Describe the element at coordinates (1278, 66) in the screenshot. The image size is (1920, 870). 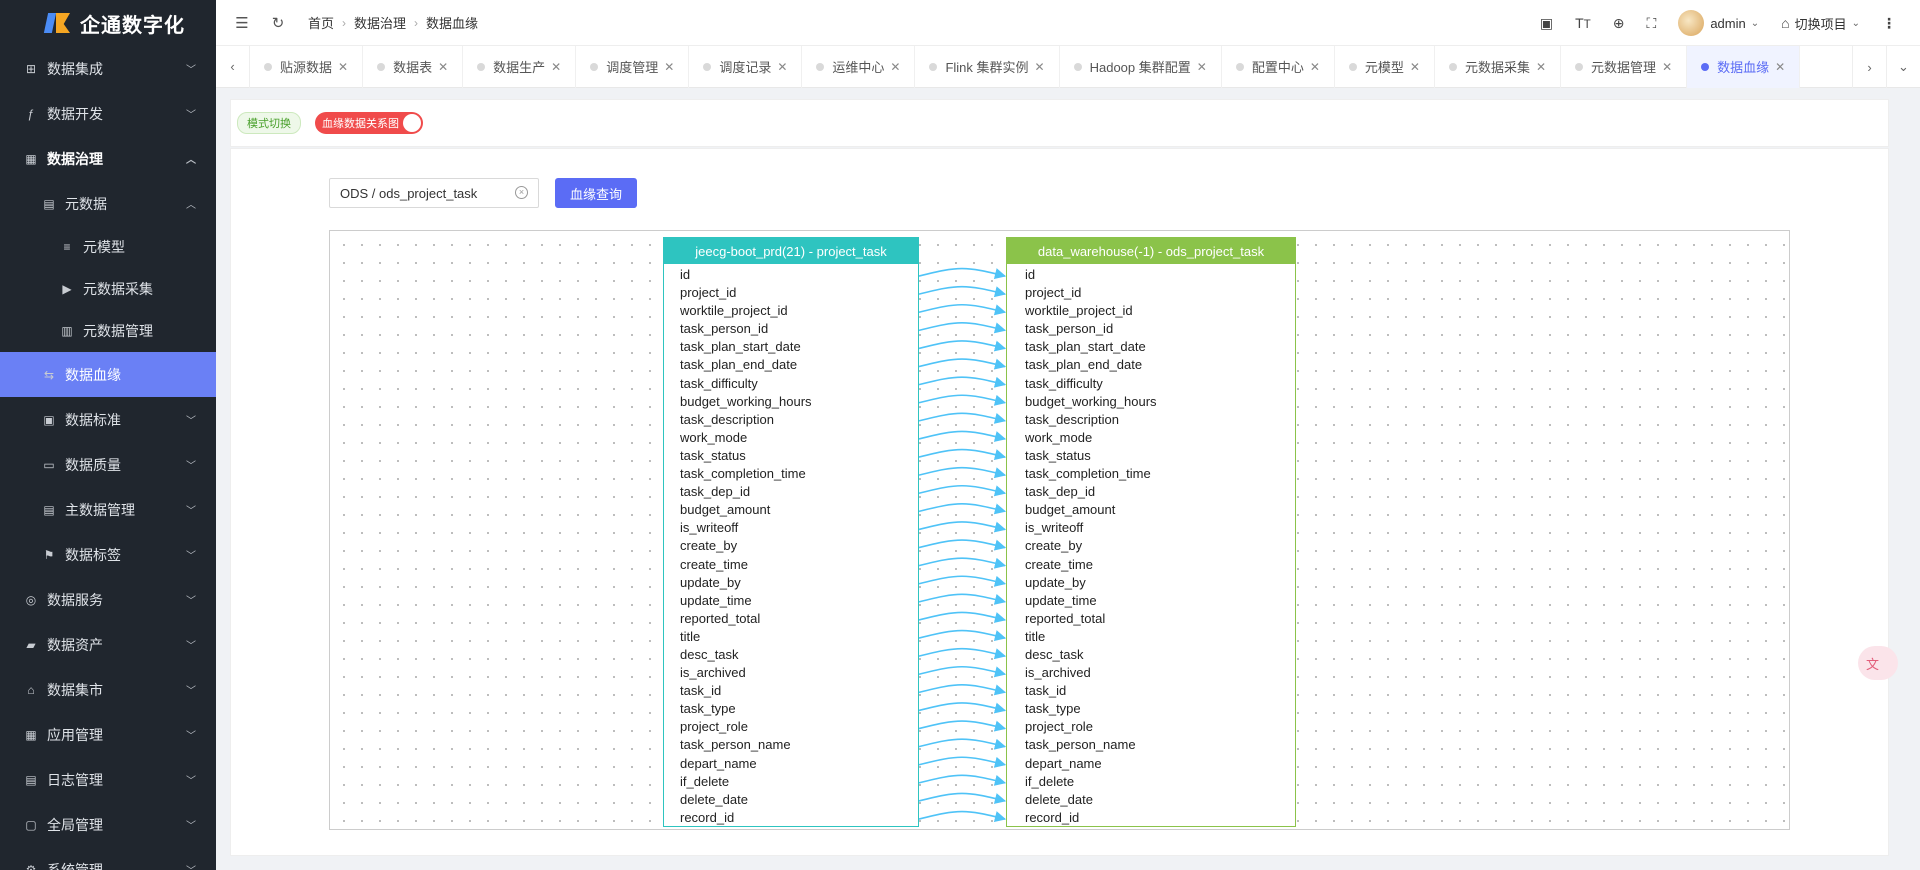
I see `tab: 配置中心 ✕` at that location.